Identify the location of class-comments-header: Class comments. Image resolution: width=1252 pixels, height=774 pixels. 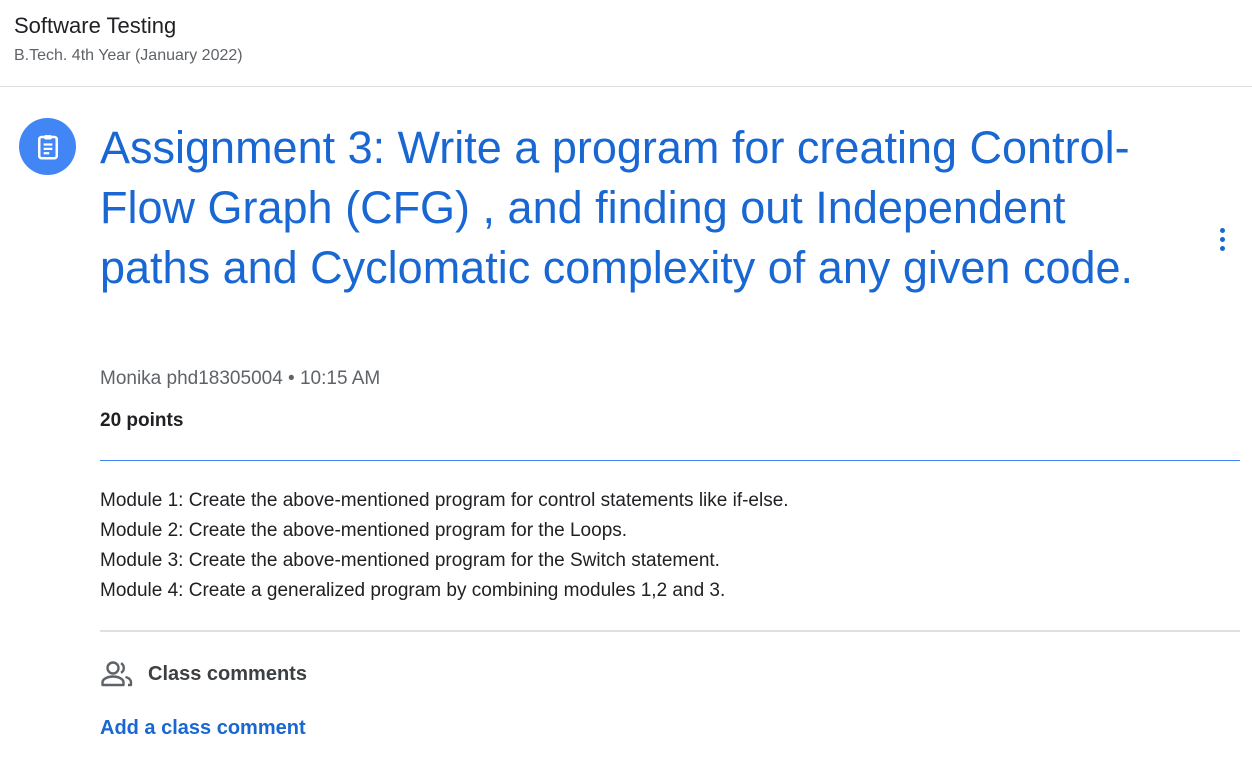
(203, 674).